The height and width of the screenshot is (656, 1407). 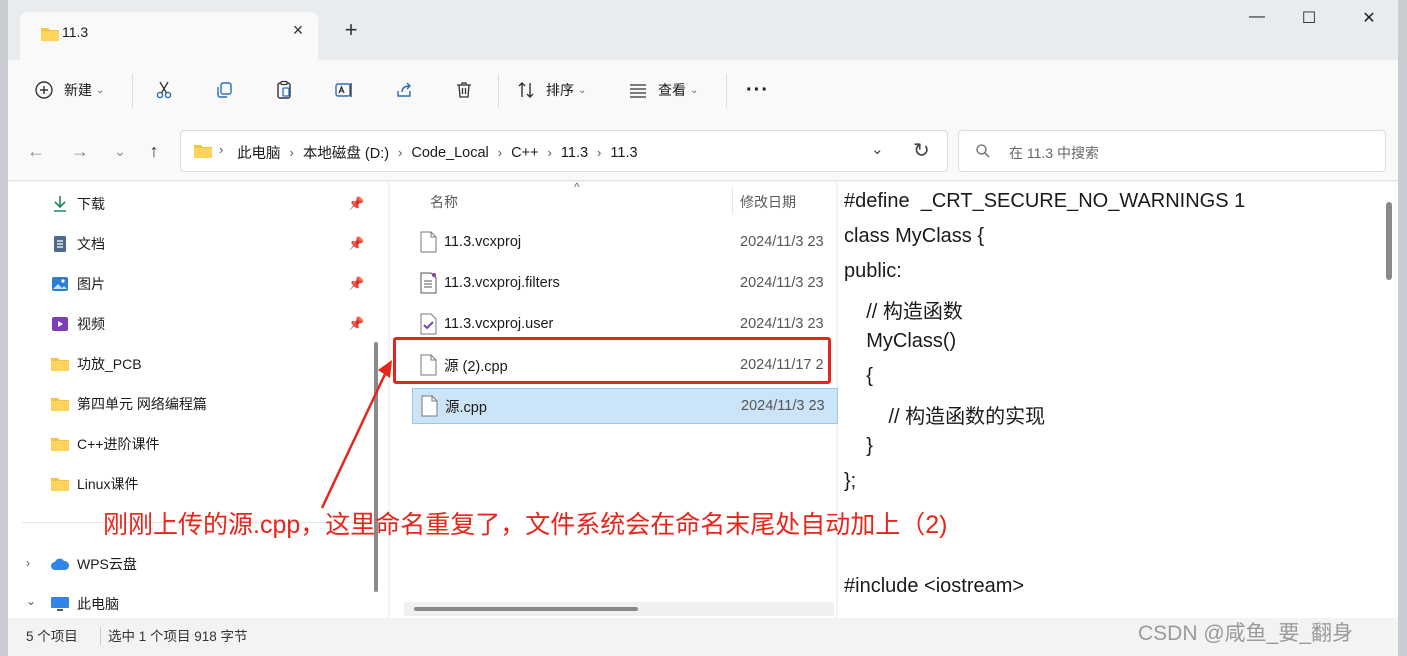 I want to click on annotation-text: 刚刚上传的源.cpp，这里命名重复了，文件系统会在命名末尾处自动加上（2), so click(x=525, y=525).